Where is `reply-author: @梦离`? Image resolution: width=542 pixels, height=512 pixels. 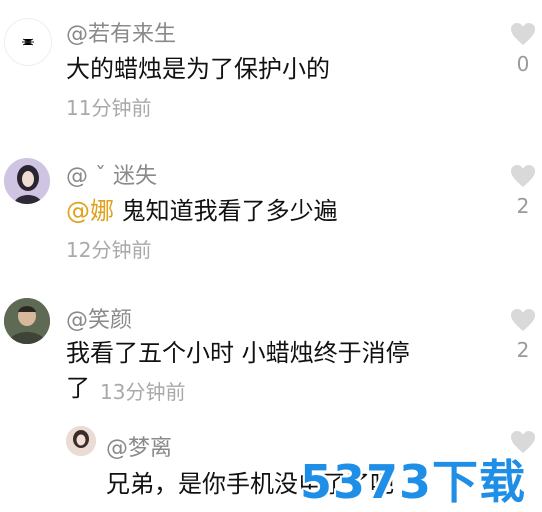
reply-author: @梦离 is located at coordinates (139, 446).